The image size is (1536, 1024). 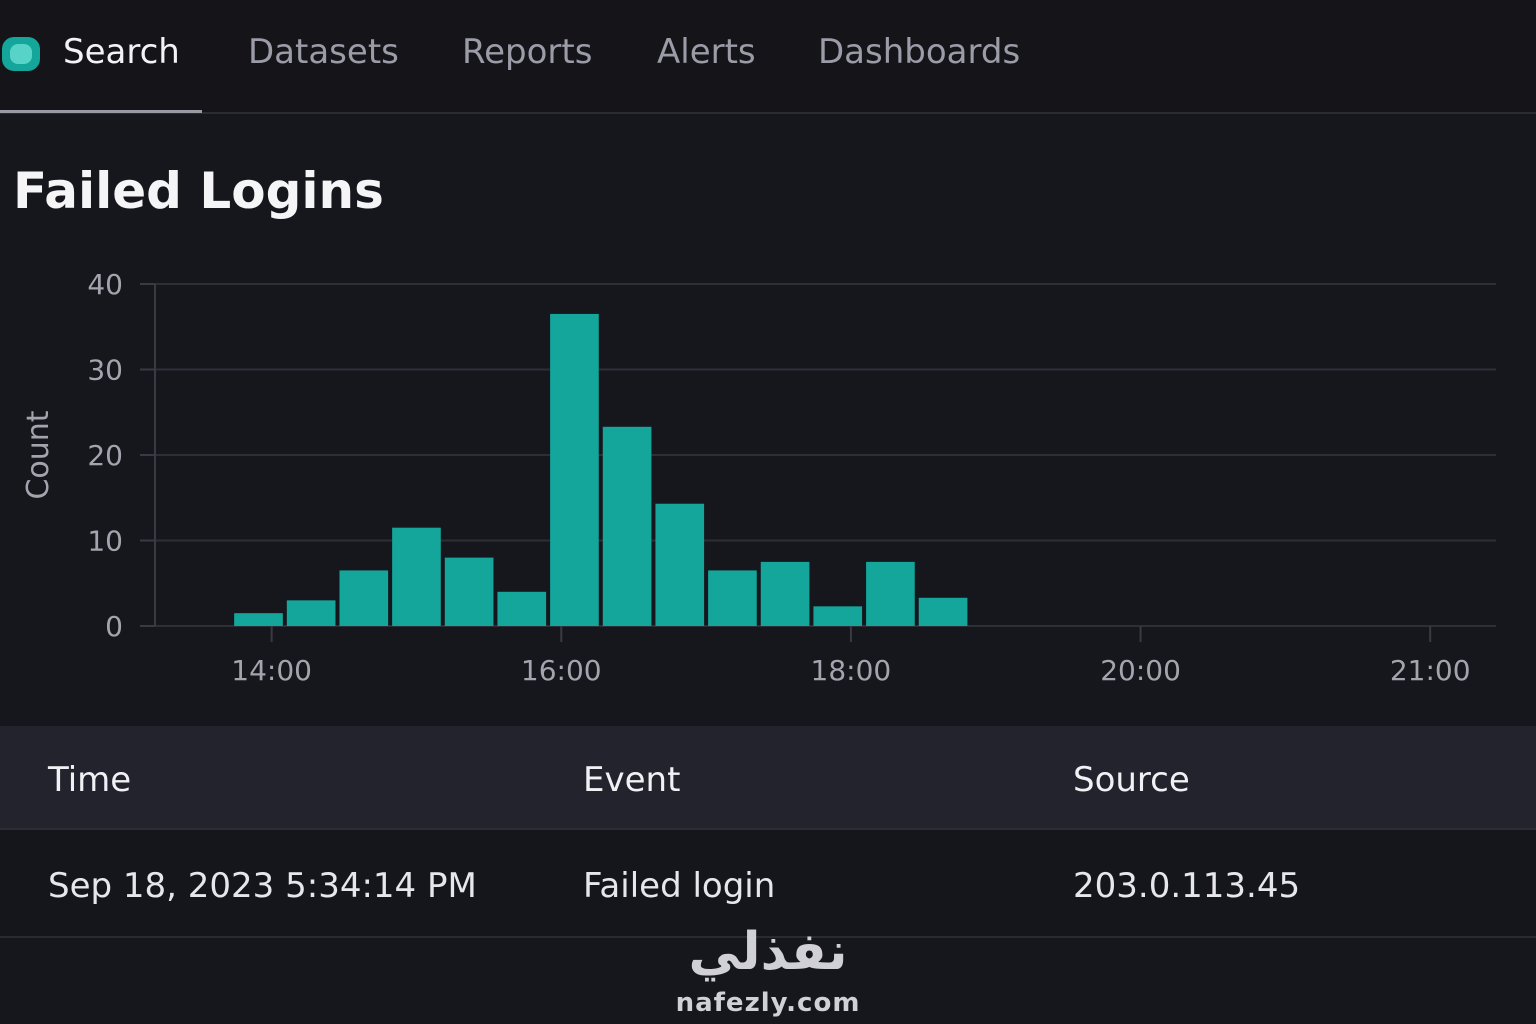 I want to click on active-tab-indicator, so click(x=101, y=111).